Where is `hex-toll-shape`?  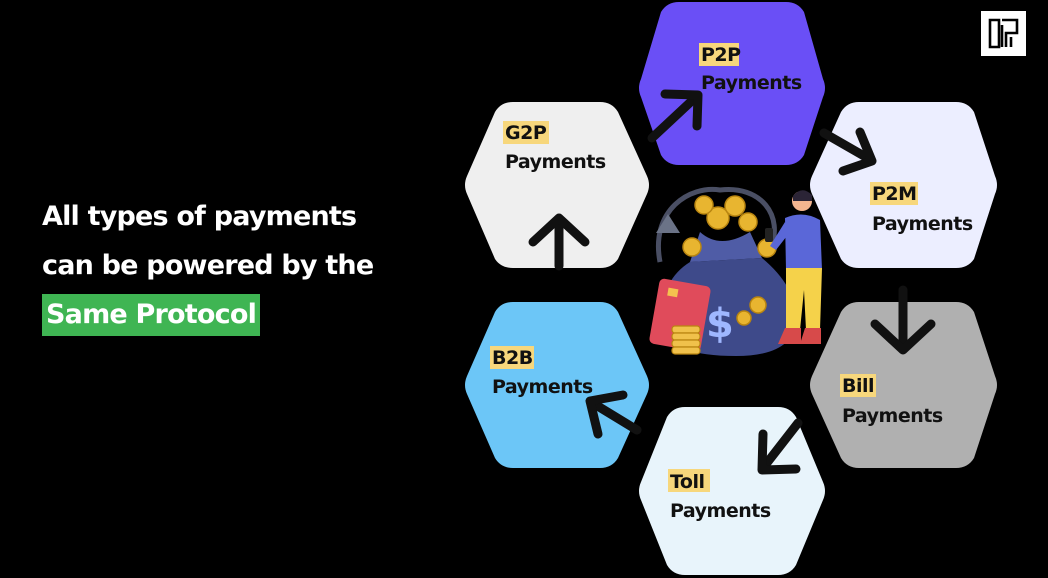
hex-toll-shape is located at coordinates (732, 491).